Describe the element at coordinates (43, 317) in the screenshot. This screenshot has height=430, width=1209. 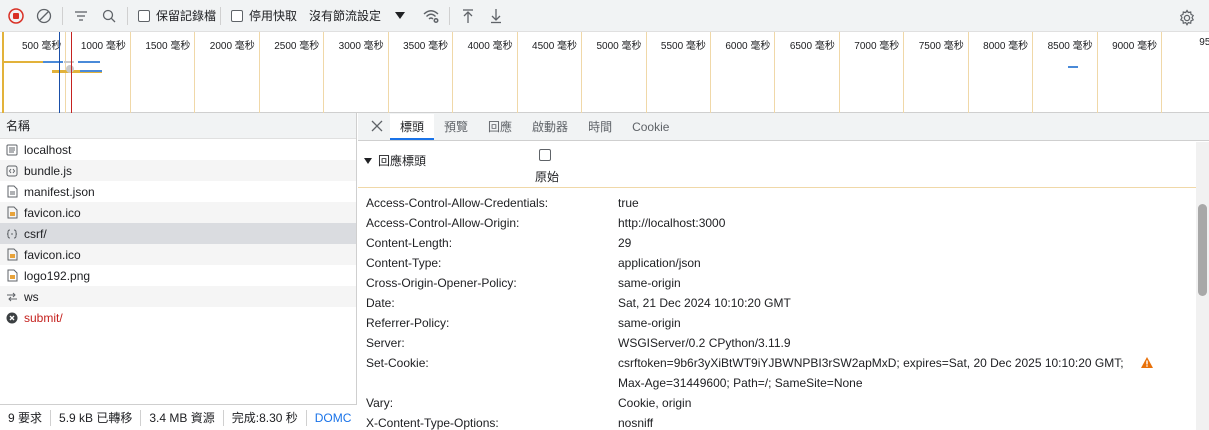
I see `request-name: submit/` at that location.